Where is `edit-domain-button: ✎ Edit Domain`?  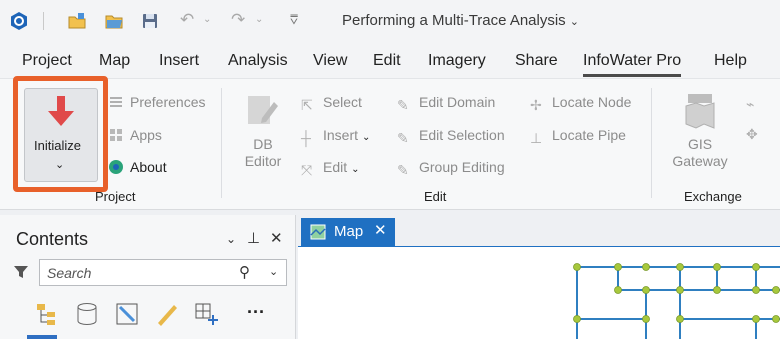
edit-domain-button: ✎ Edit Domain is located at coordinates (446, 103).